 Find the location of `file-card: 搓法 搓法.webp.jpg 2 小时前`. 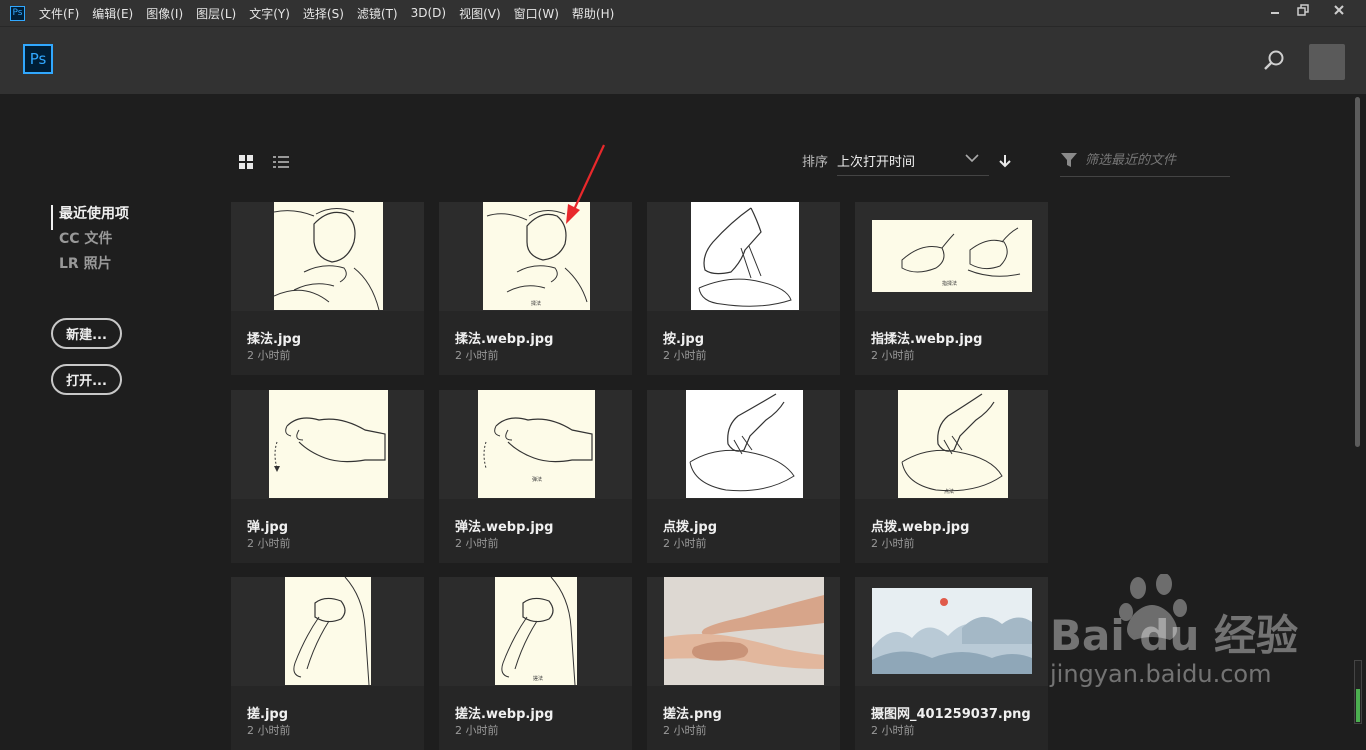

file-card: 搓法 搓法.webp.jpg 2 小时前 is located at coordinates (535, 663).